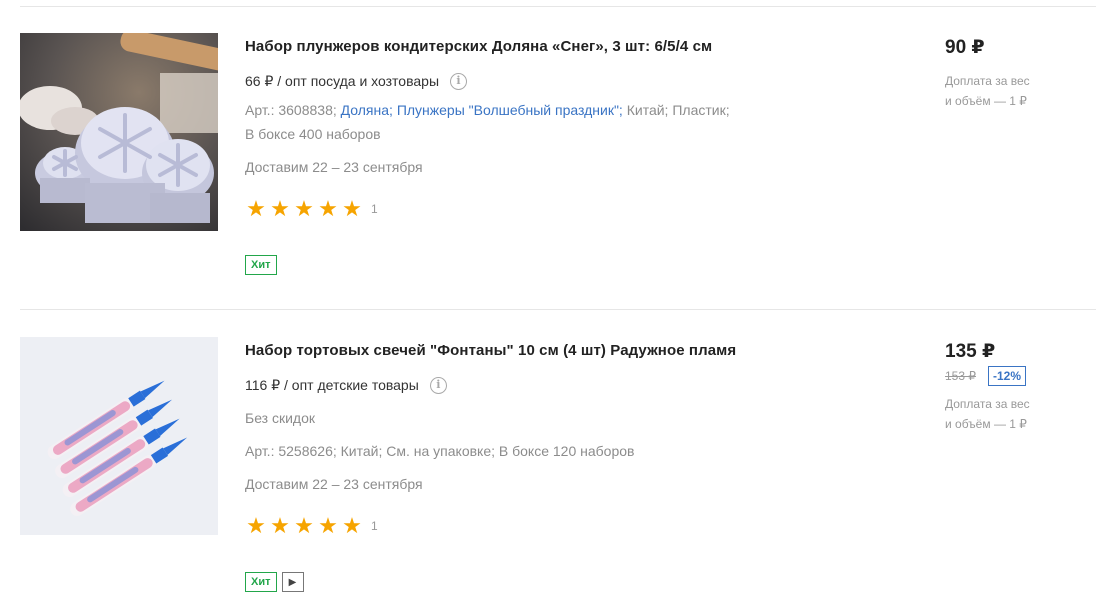 This screenshot has height=615, width=1096. Describe the element at coordinates (565, 265) in the screenshot. I see `badges: Хит` at that location.